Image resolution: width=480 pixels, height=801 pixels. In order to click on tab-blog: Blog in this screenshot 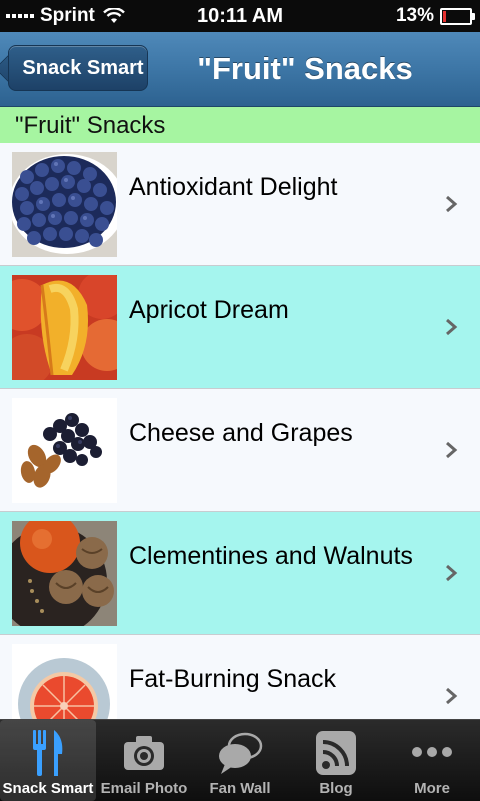, I will do `click(336, 760)`.